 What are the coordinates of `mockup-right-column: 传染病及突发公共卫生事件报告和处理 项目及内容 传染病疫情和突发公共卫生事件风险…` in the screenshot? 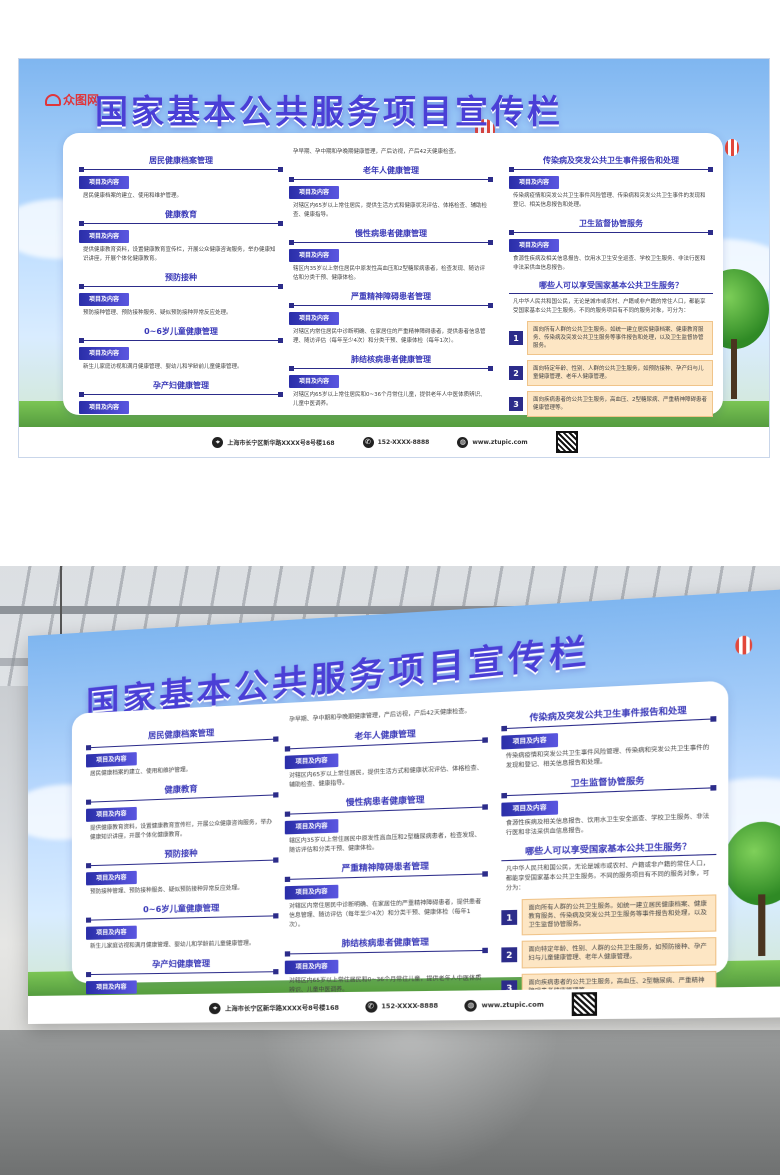 It's located at (608, 850).